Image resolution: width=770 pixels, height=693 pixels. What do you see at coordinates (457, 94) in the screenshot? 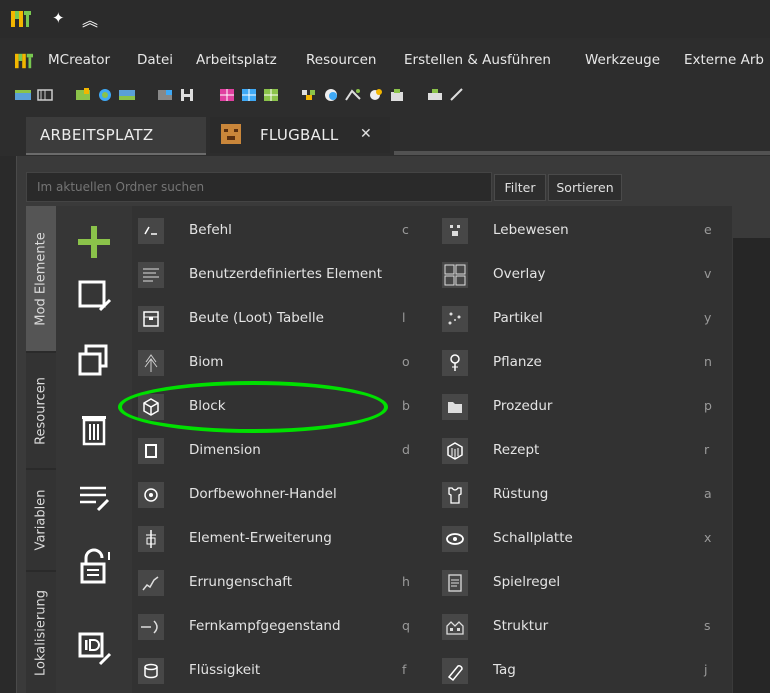
I see `pencil-icon` at bounding box center [457, 94].